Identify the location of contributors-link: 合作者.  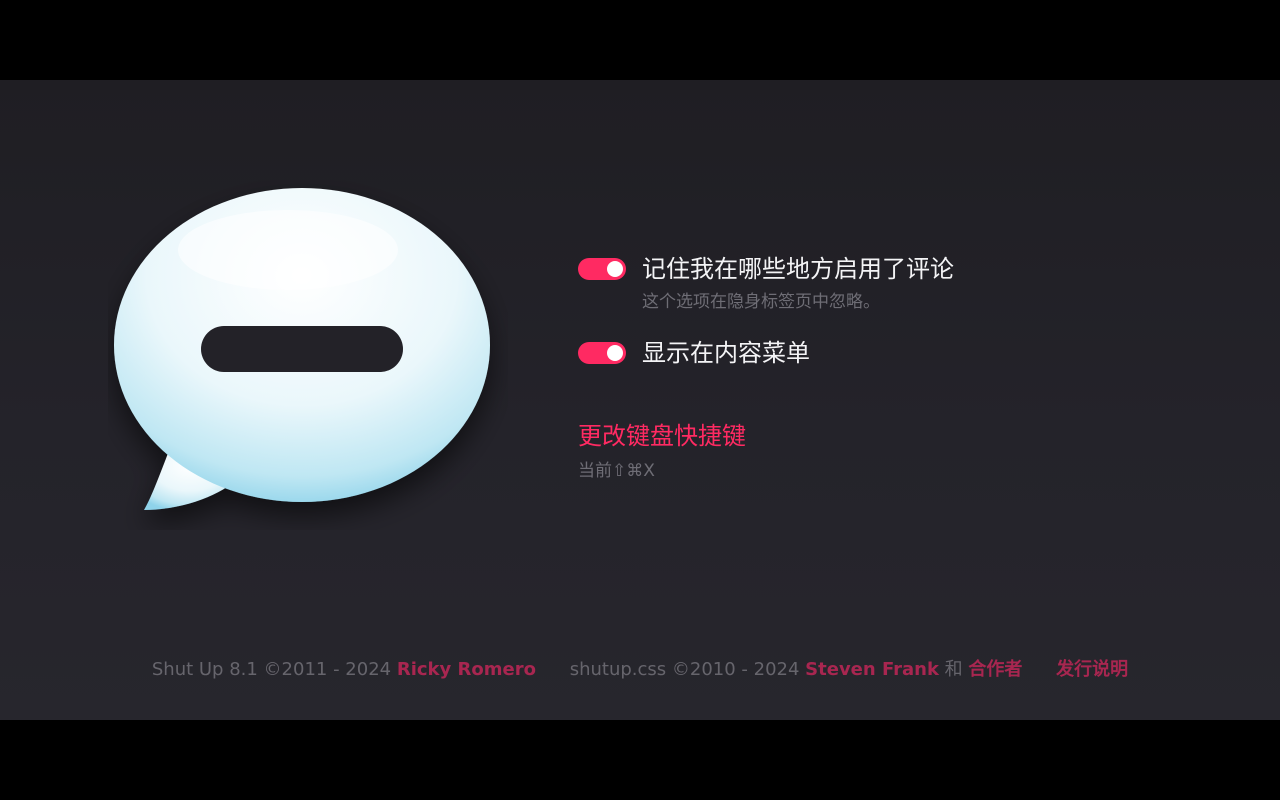
(995, 669).